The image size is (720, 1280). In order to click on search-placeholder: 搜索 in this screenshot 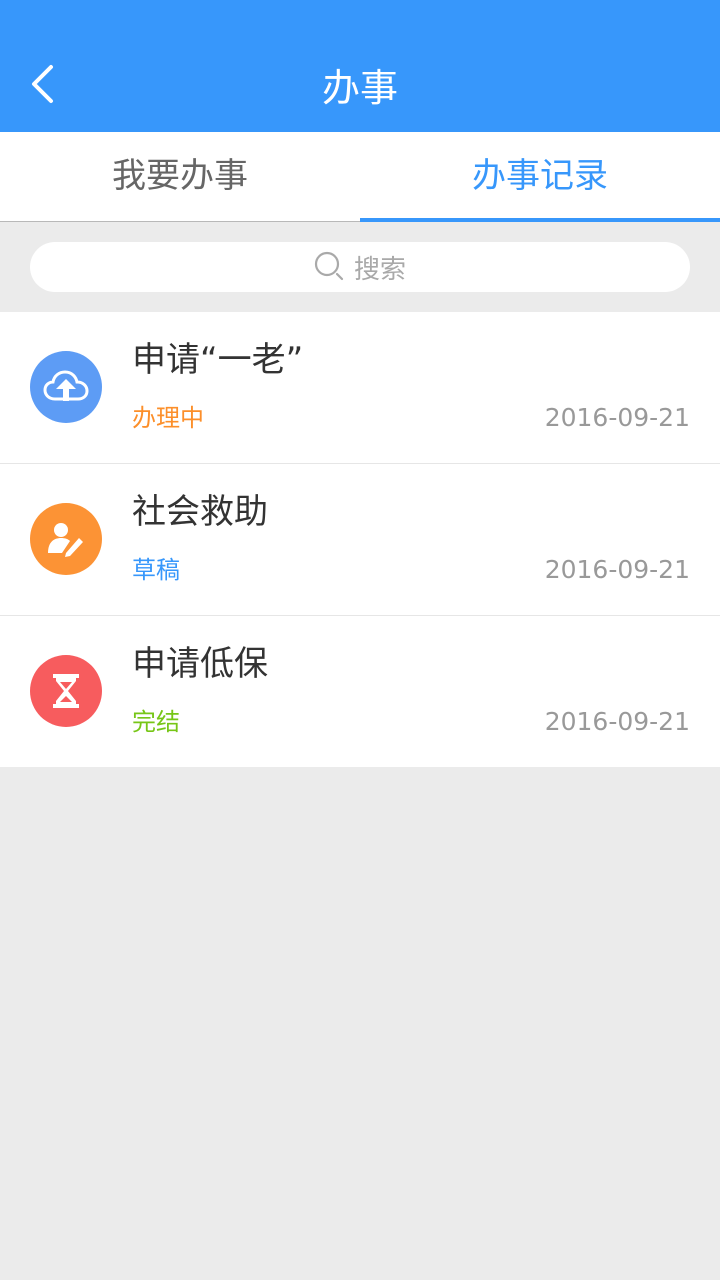, I will do `click(379, 269)`.